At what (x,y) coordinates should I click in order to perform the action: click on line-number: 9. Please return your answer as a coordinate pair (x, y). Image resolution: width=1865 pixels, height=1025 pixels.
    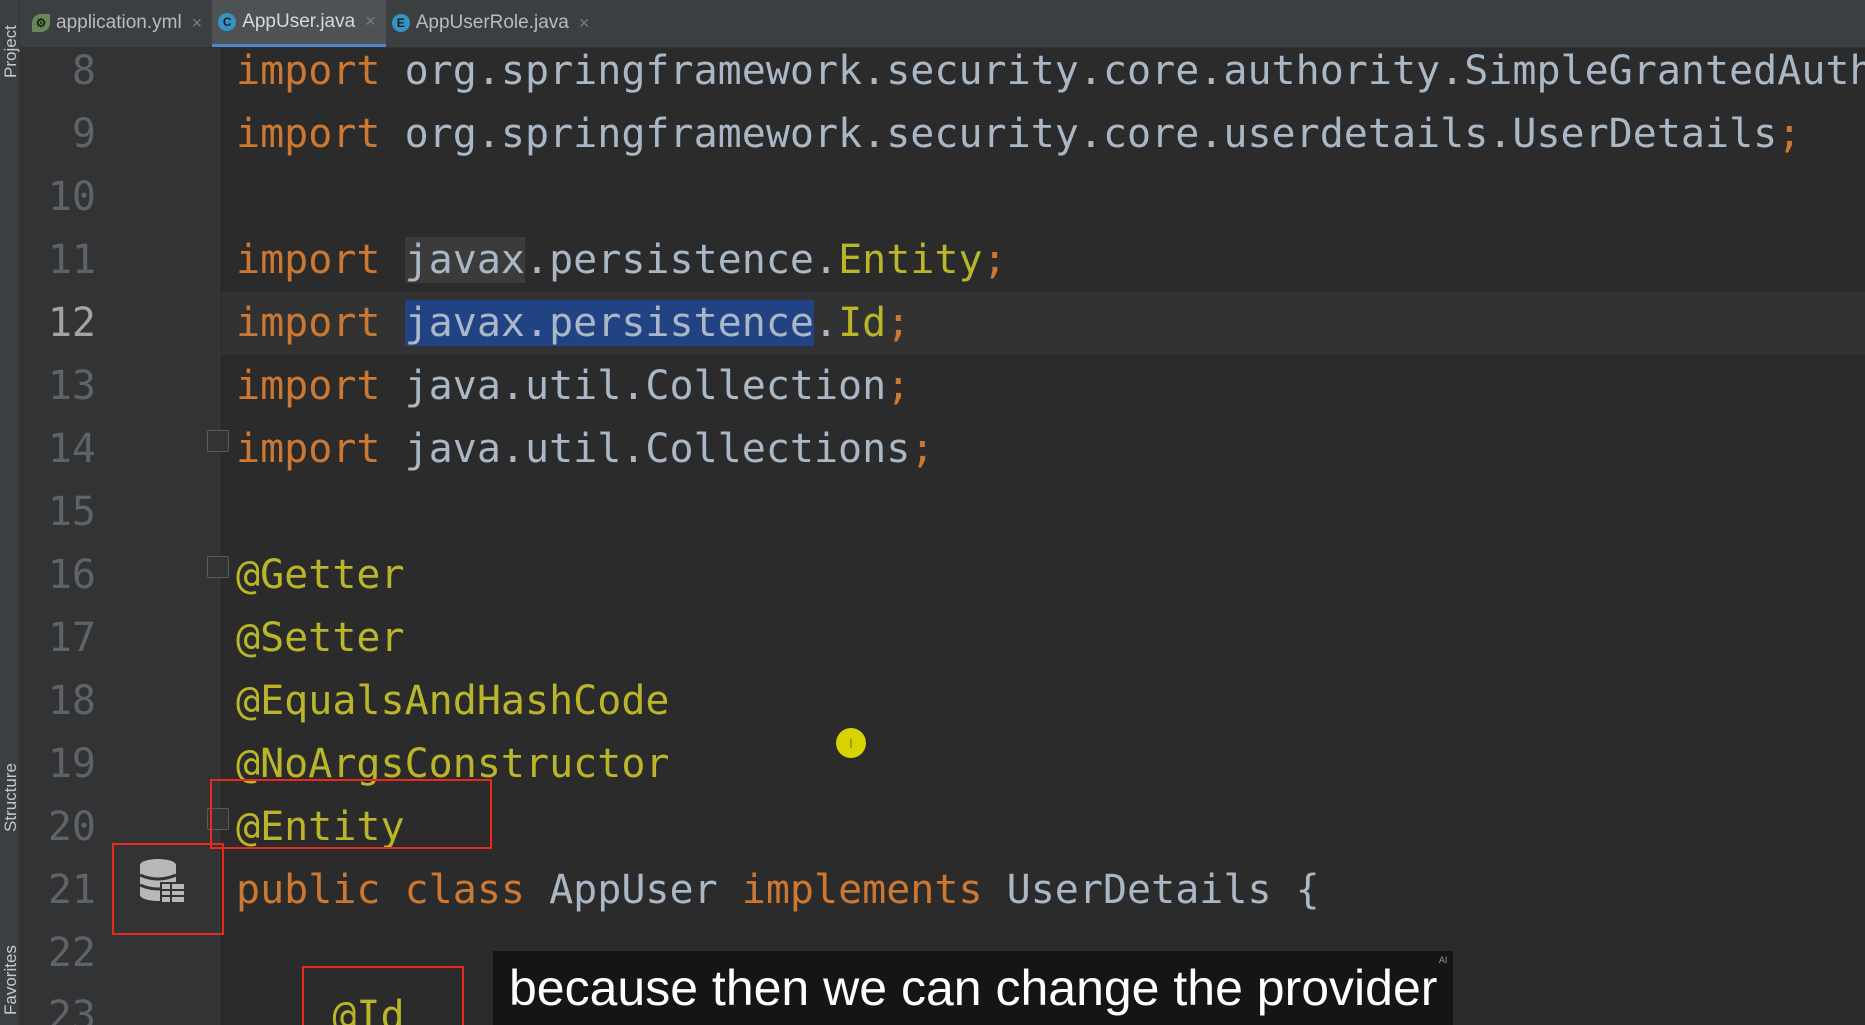
    Looking at the image, I should click on (63, 134).